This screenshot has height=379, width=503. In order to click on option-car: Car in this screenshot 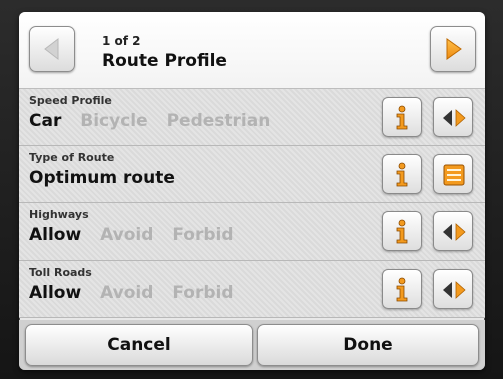, I will do `click(45, 121)`.